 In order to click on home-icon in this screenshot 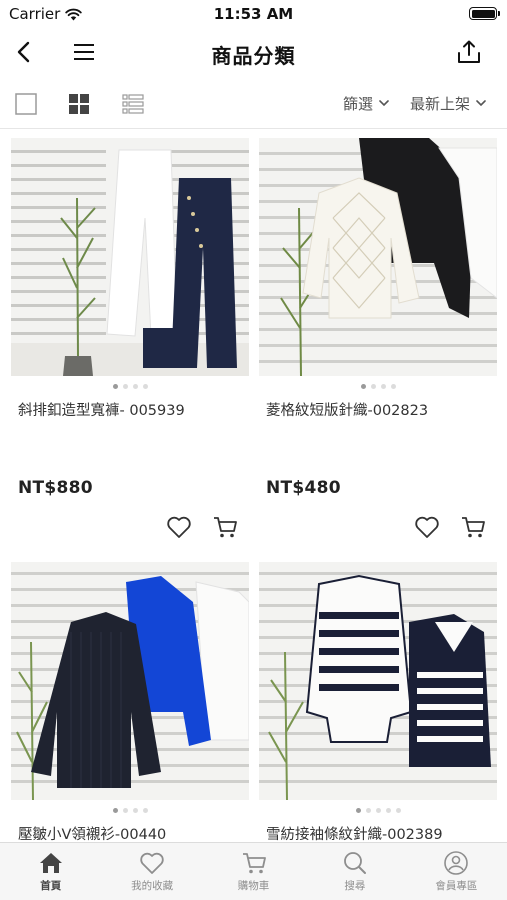, I will do `click(50, 863)`.